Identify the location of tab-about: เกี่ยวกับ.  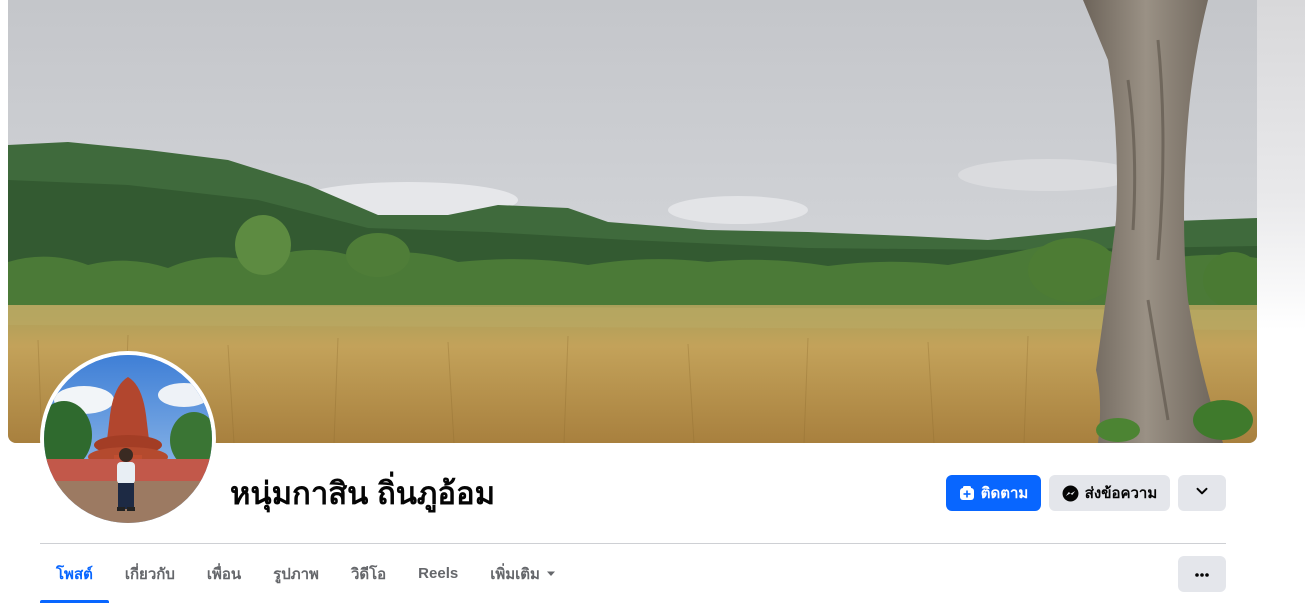
(150, 573).